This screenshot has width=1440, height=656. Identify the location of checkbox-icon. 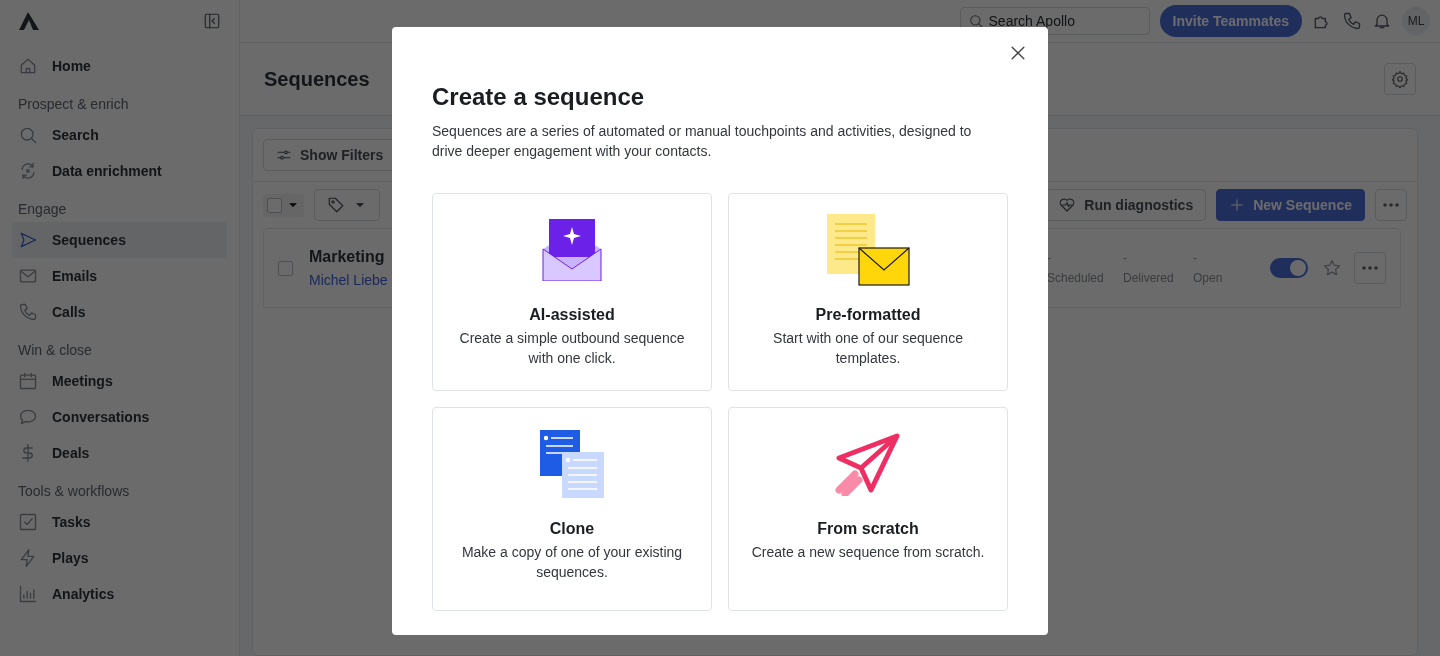
(28, 522).